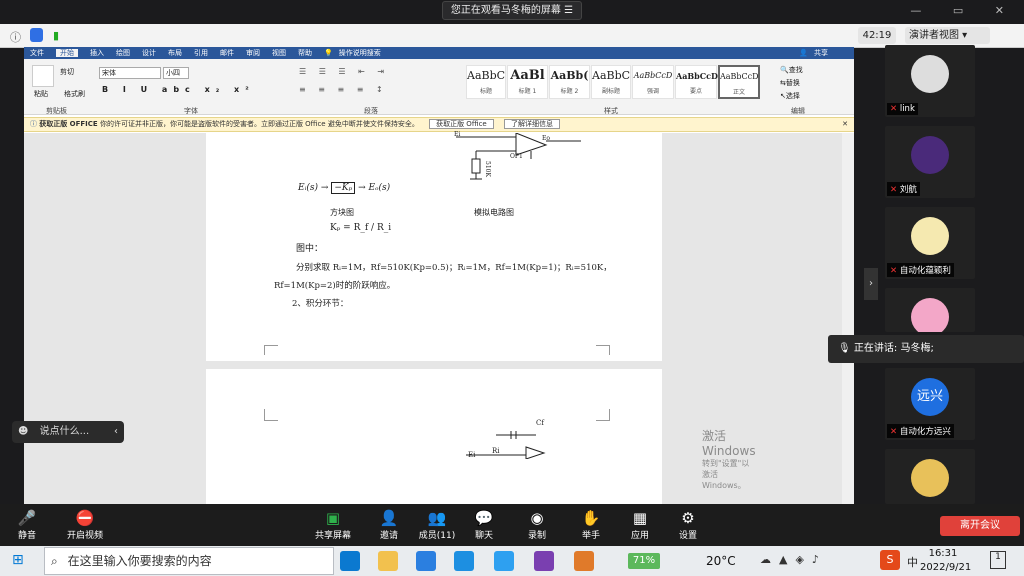  I want to click on notification-icon: 1, so click(998, 560).